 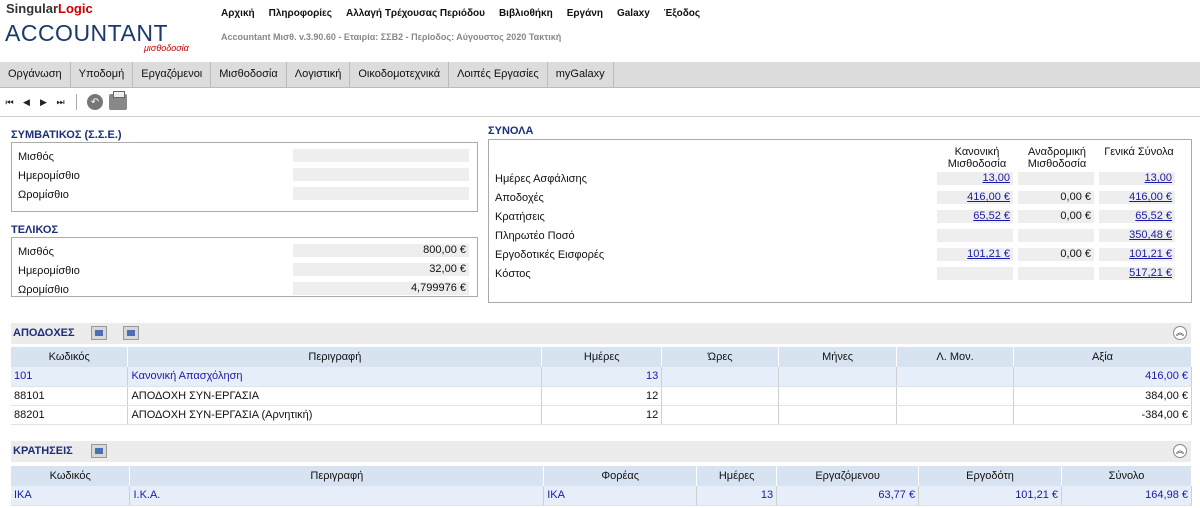 What do you see at coordinates (1056, 216) in the screenshot?
I see `synola-kratiseis-anadromiki: 0,00 €` at bounding box center [1056, 216].